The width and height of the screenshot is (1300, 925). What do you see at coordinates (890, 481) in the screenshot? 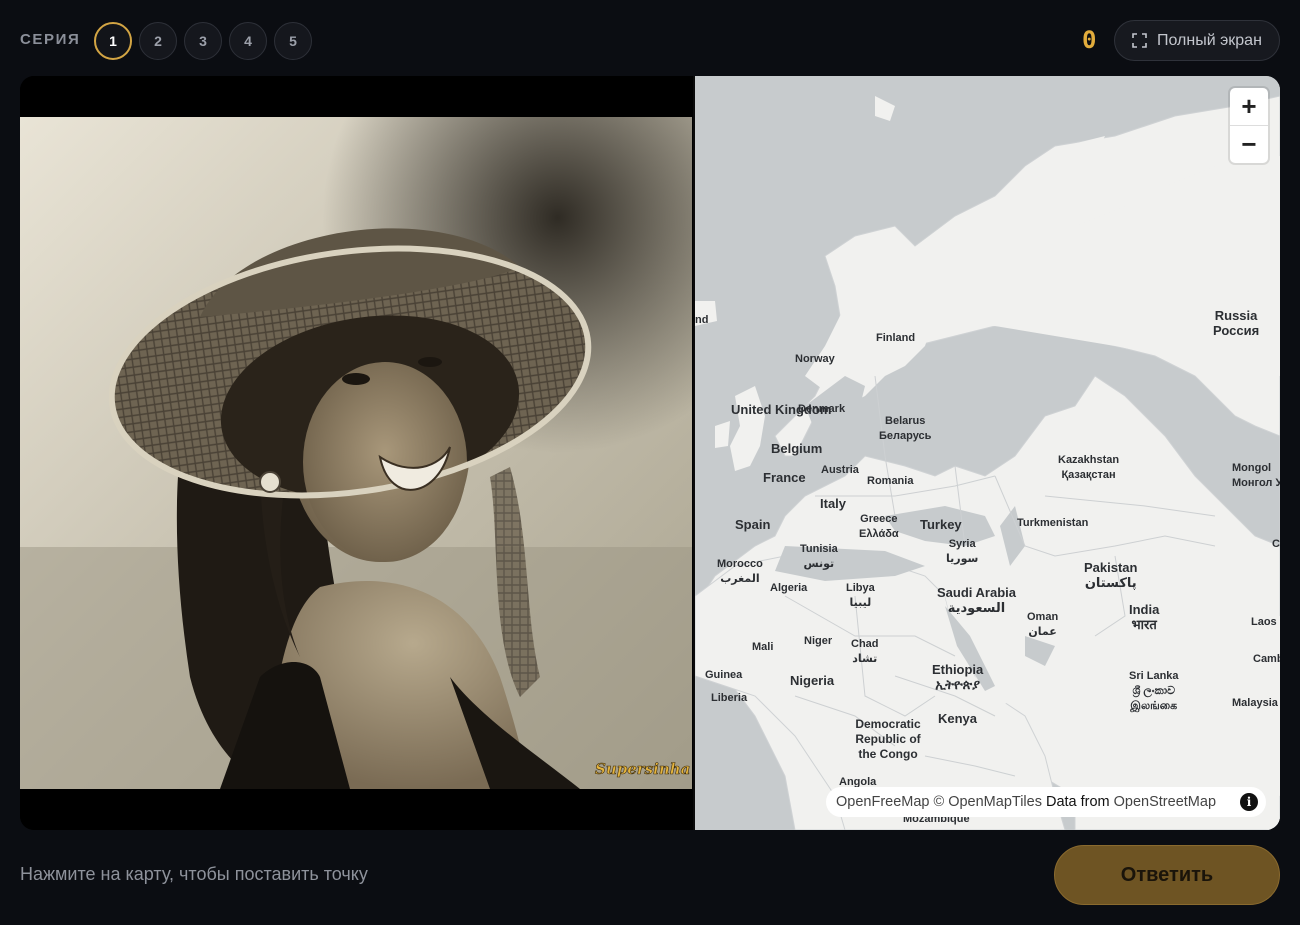
I see `map-label-romania: Romania` at bounding box center [890, 481].